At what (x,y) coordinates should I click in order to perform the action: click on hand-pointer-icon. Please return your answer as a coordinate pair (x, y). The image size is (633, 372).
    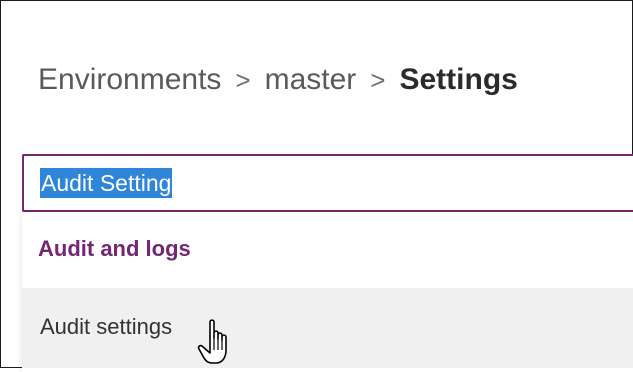
    Looking at the image, I should click on (212, 341).